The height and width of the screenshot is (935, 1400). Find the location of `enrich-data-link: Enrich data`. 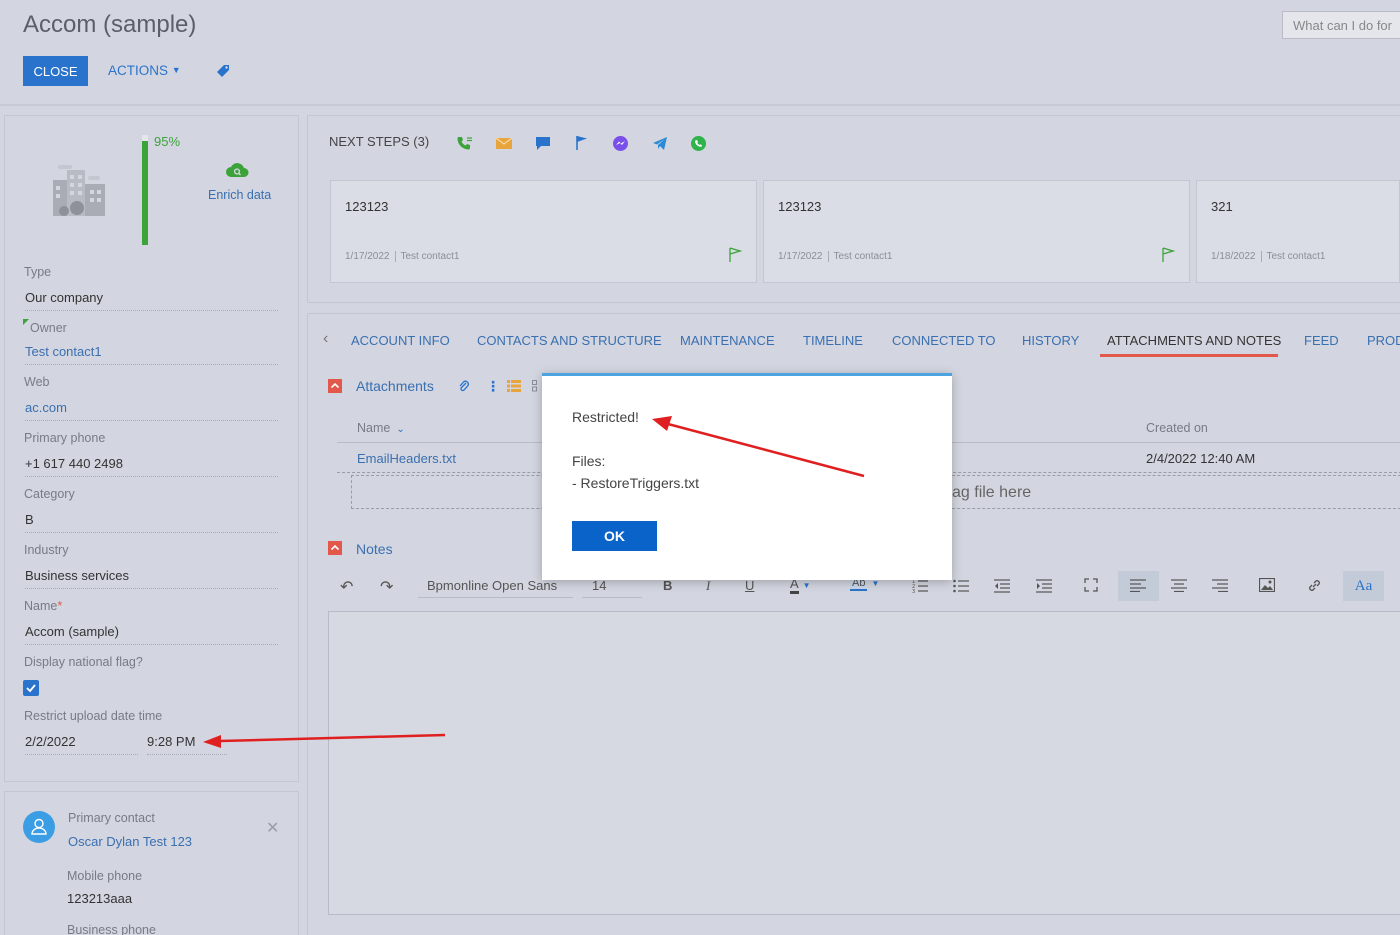

enrich-data-link: Enrich data is located at coordinates (239, 195).